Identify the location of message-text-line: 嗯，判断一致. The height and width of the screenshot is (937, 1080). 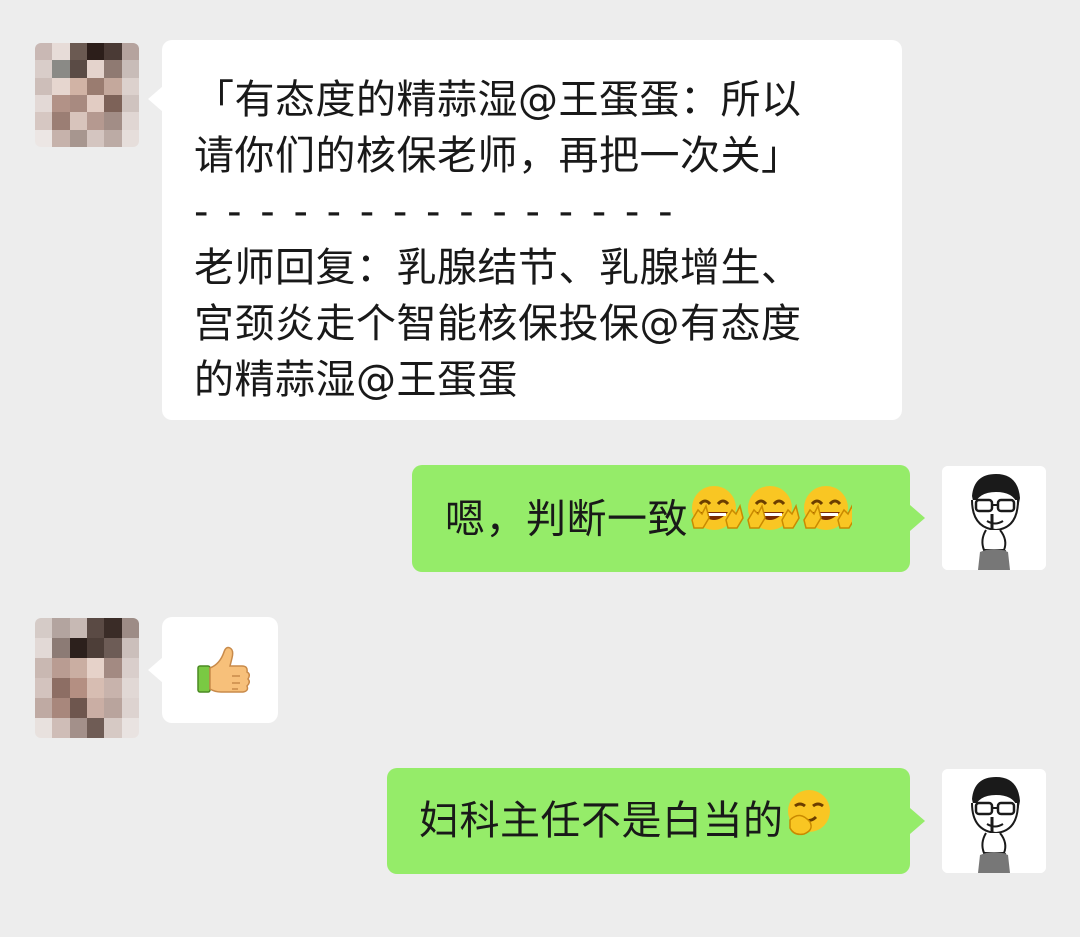
(677, 519).